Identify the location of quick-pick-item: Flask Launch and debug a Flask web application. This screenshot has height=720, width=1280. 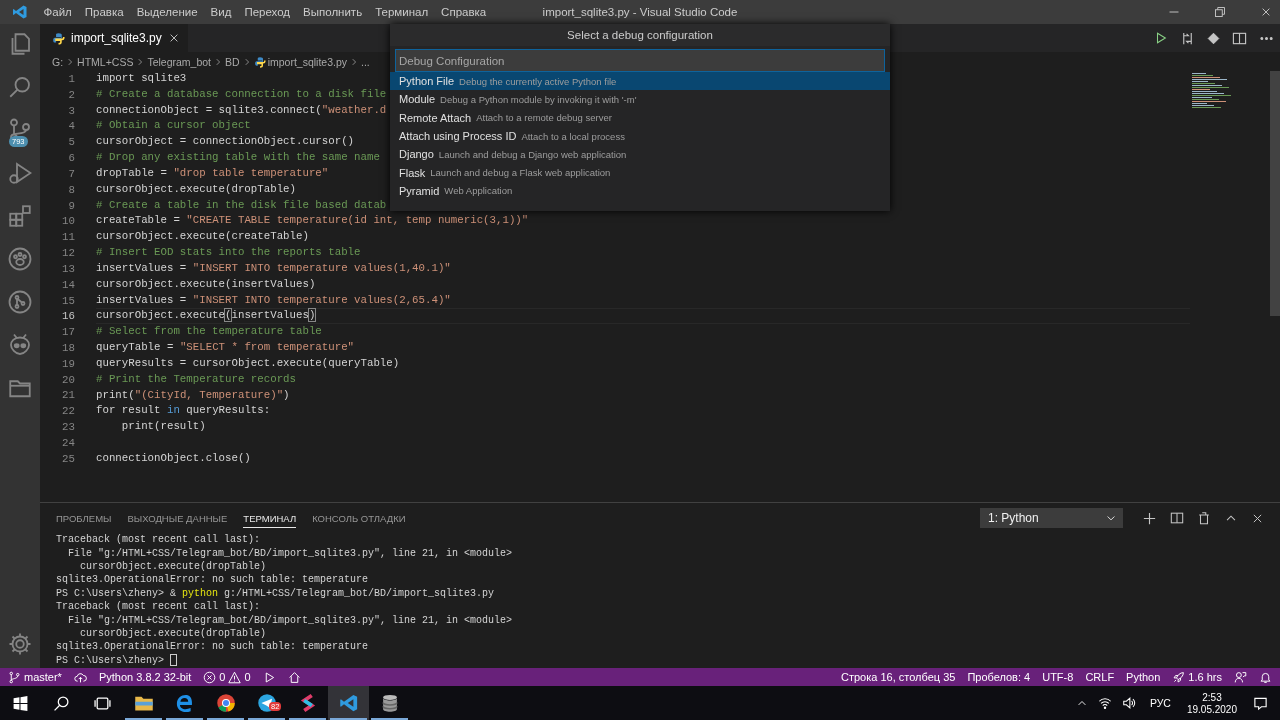
(640, 172).